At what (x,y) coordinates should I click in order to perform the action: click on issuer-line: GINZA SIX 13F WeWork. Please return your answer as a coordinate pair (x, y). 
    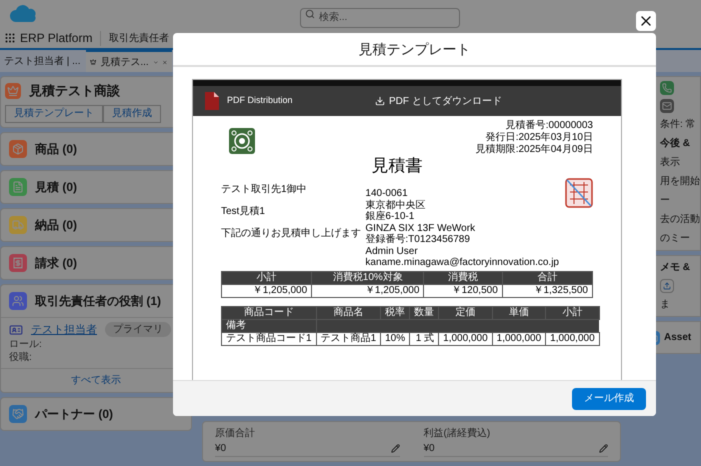
    Looking at the image, I should click on (420, 228).